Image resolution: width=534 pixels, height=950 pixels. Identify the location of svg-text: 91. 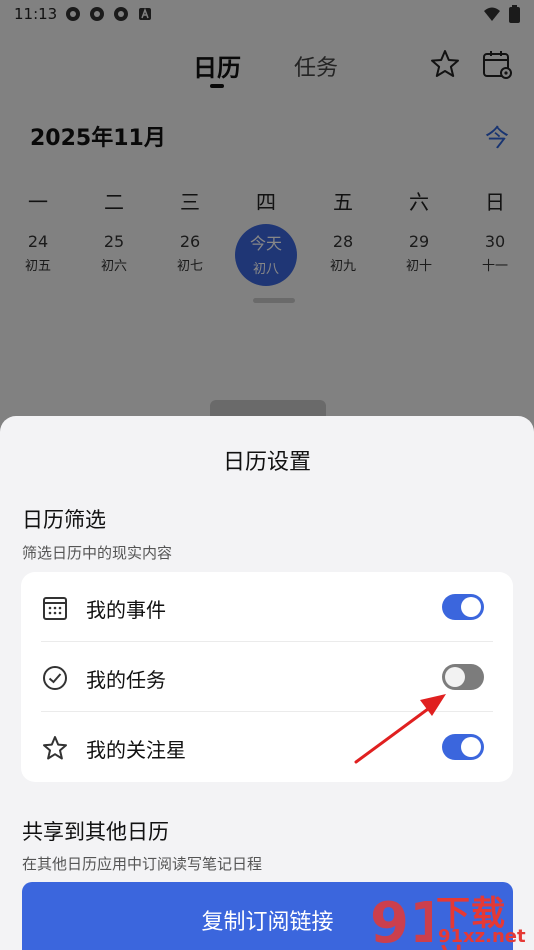
(401, 920).